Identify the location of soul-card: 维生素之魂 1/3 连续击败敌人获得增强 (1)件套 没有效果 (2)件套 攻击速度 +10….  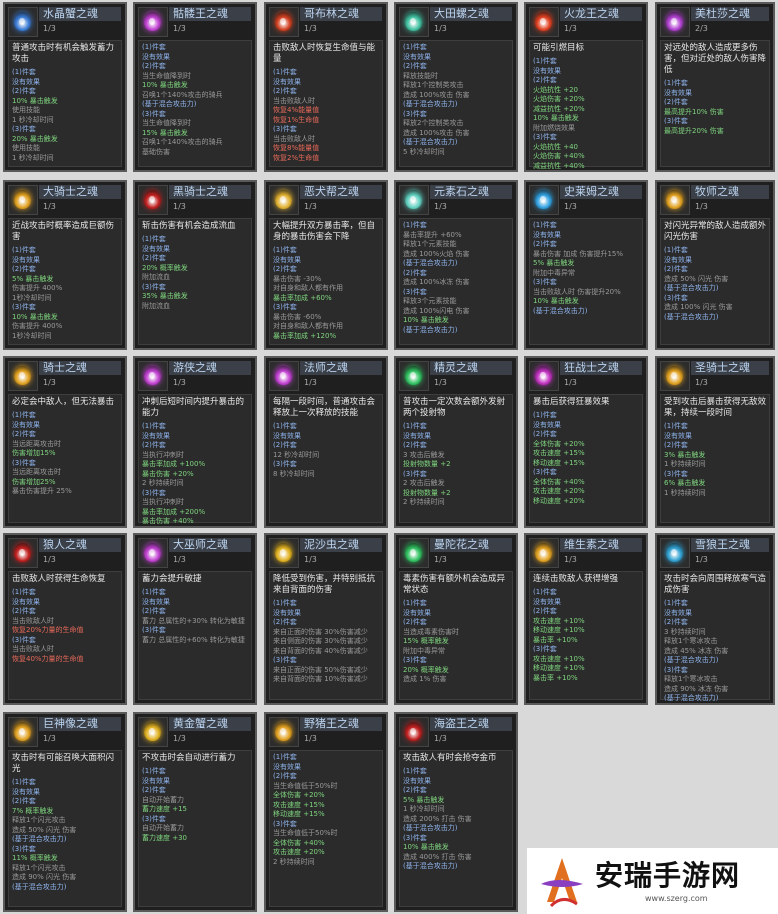
(586, 619).